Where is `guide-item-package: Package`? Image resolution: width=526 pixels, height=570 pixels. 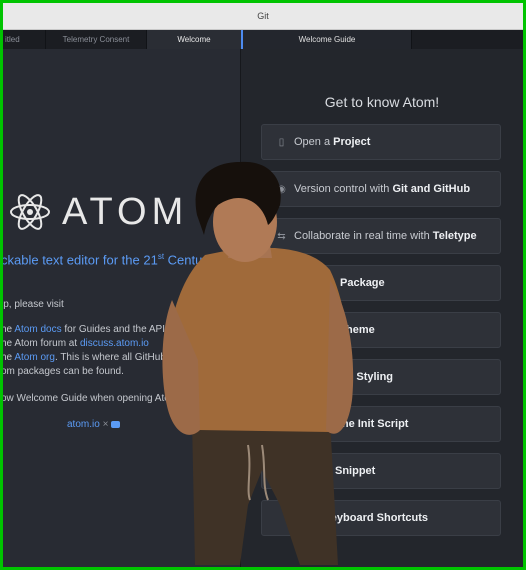
guide-item-package: Package is located at coordinates (381, 283).